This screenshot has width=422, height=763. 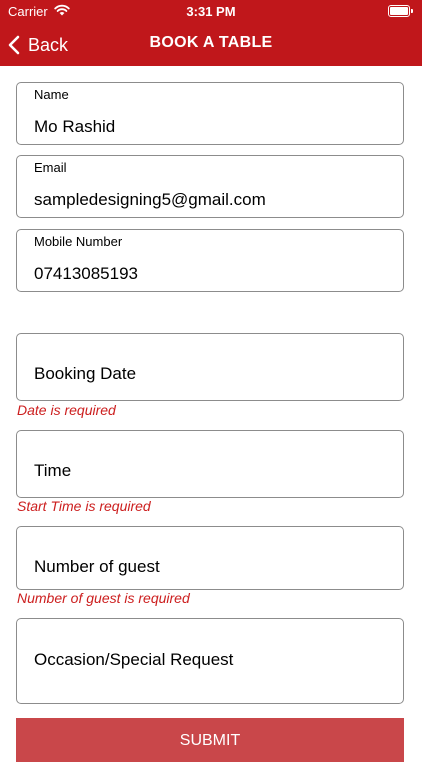 I want to click on email-field: Email sampledesigning5@gmail.com, so click(x=210, y=186).